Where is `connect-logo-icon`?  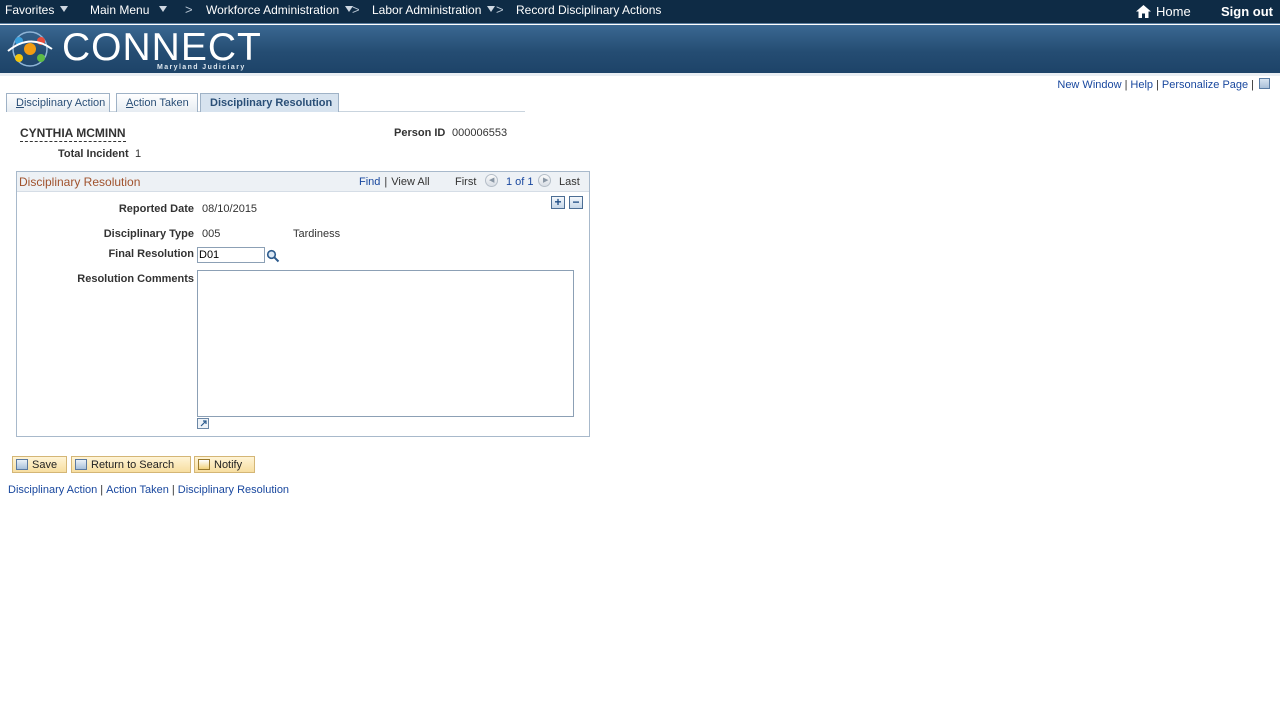
connect-logo-icon is located at coordinates (30, 49).